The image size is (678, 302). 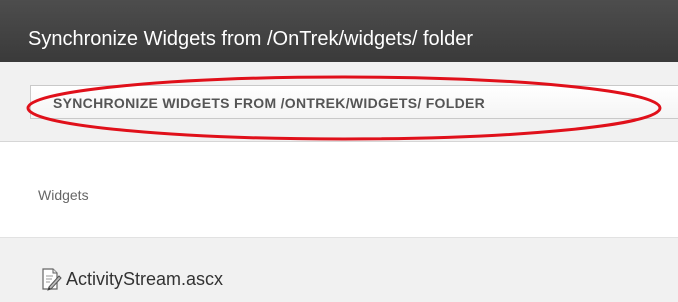 What do you see at coordinates (145, 278) in the screenshot?
I see `file-name: ActivityStream.ascx` at bounding box center [145, 278].